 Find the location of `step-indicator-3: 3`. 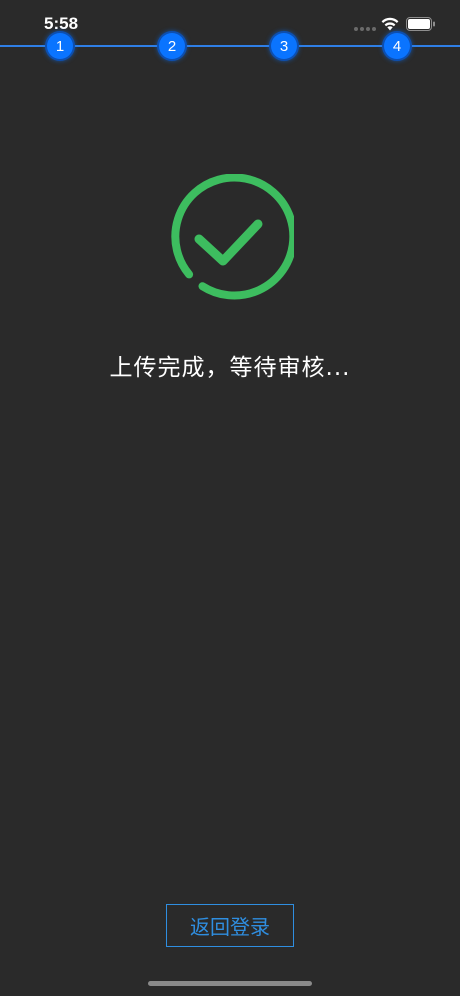

step-indicator-3: 3 is located at coordinates (284, 46).